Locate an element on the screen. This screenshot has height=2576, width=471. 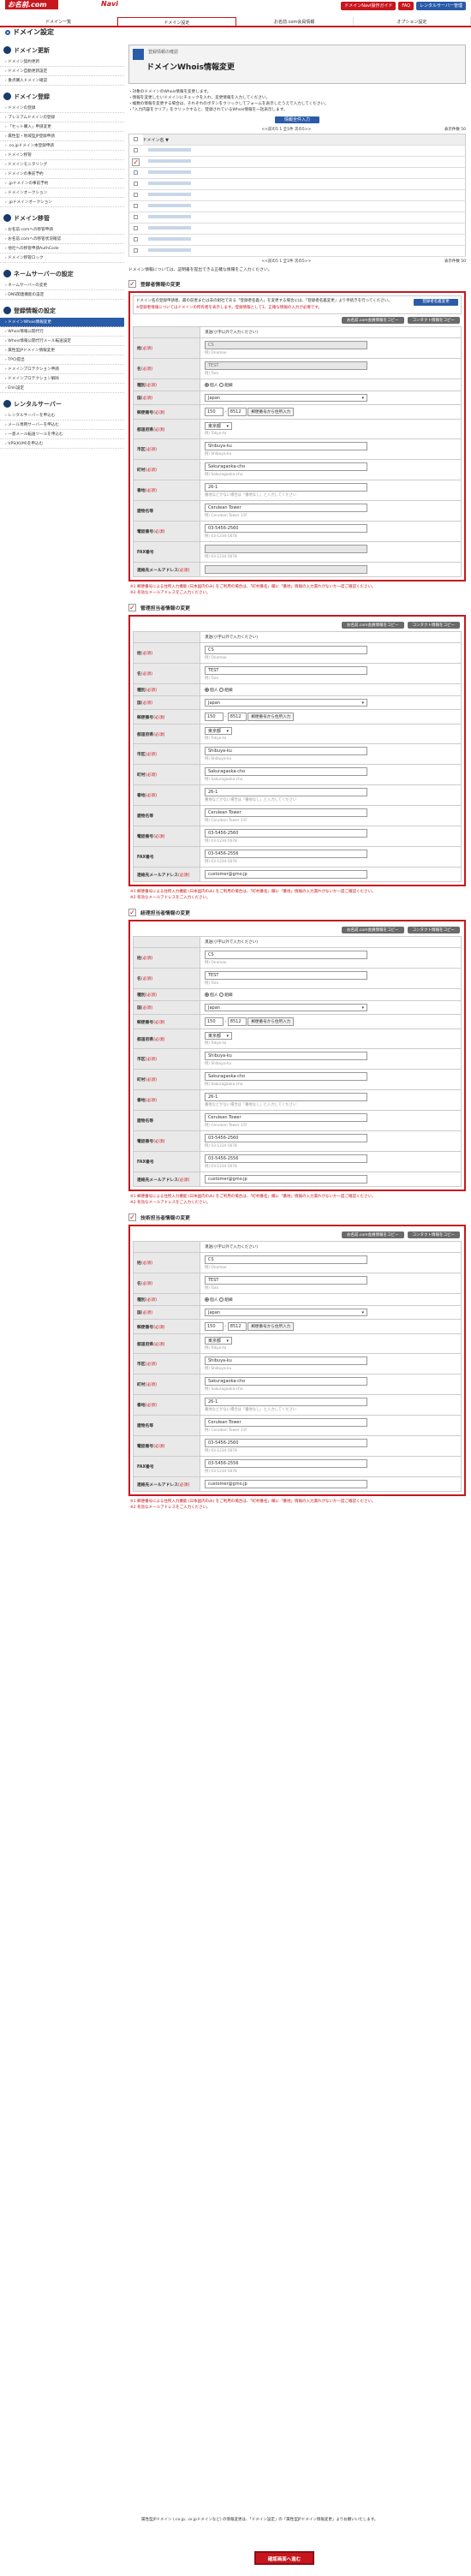
sidebar-item: › メール専用サーバーを申込む is located at coordinates (62, 425).